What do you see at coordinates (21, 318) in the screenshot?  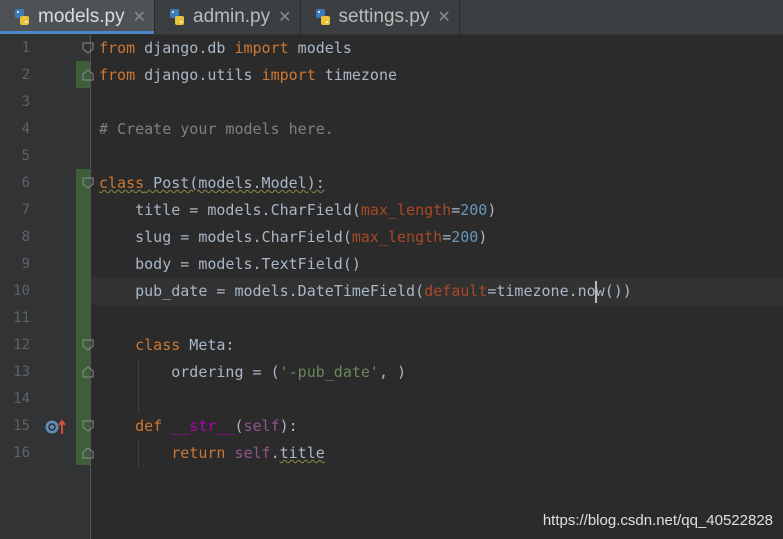 I see `line-number: 11` at bounding box center [21, 318].